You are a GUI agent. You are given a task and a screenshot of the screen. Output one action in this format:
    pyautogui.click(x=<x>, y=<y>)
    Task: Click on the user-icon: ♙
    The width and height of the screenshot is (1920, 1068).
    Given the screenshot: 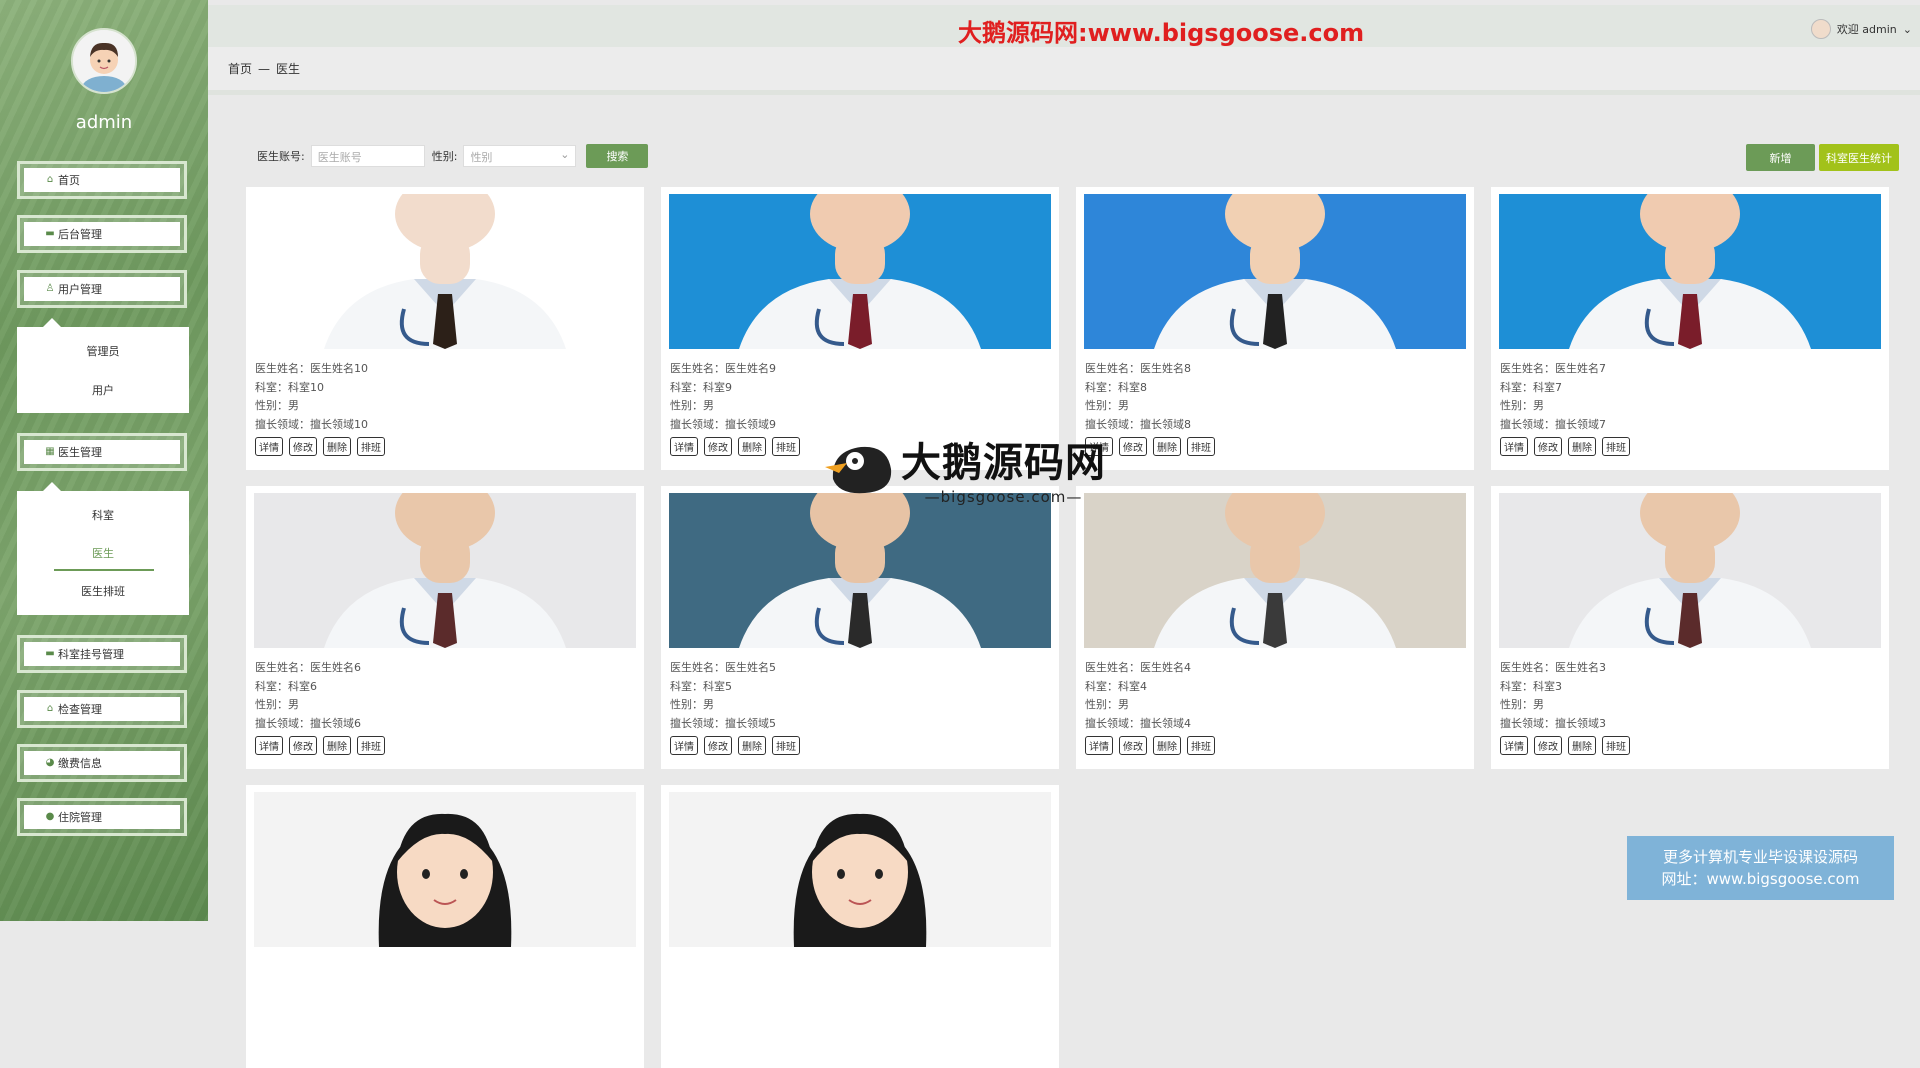 What is the action you would take?
    pyautogui.click(x=50, y=288)
    